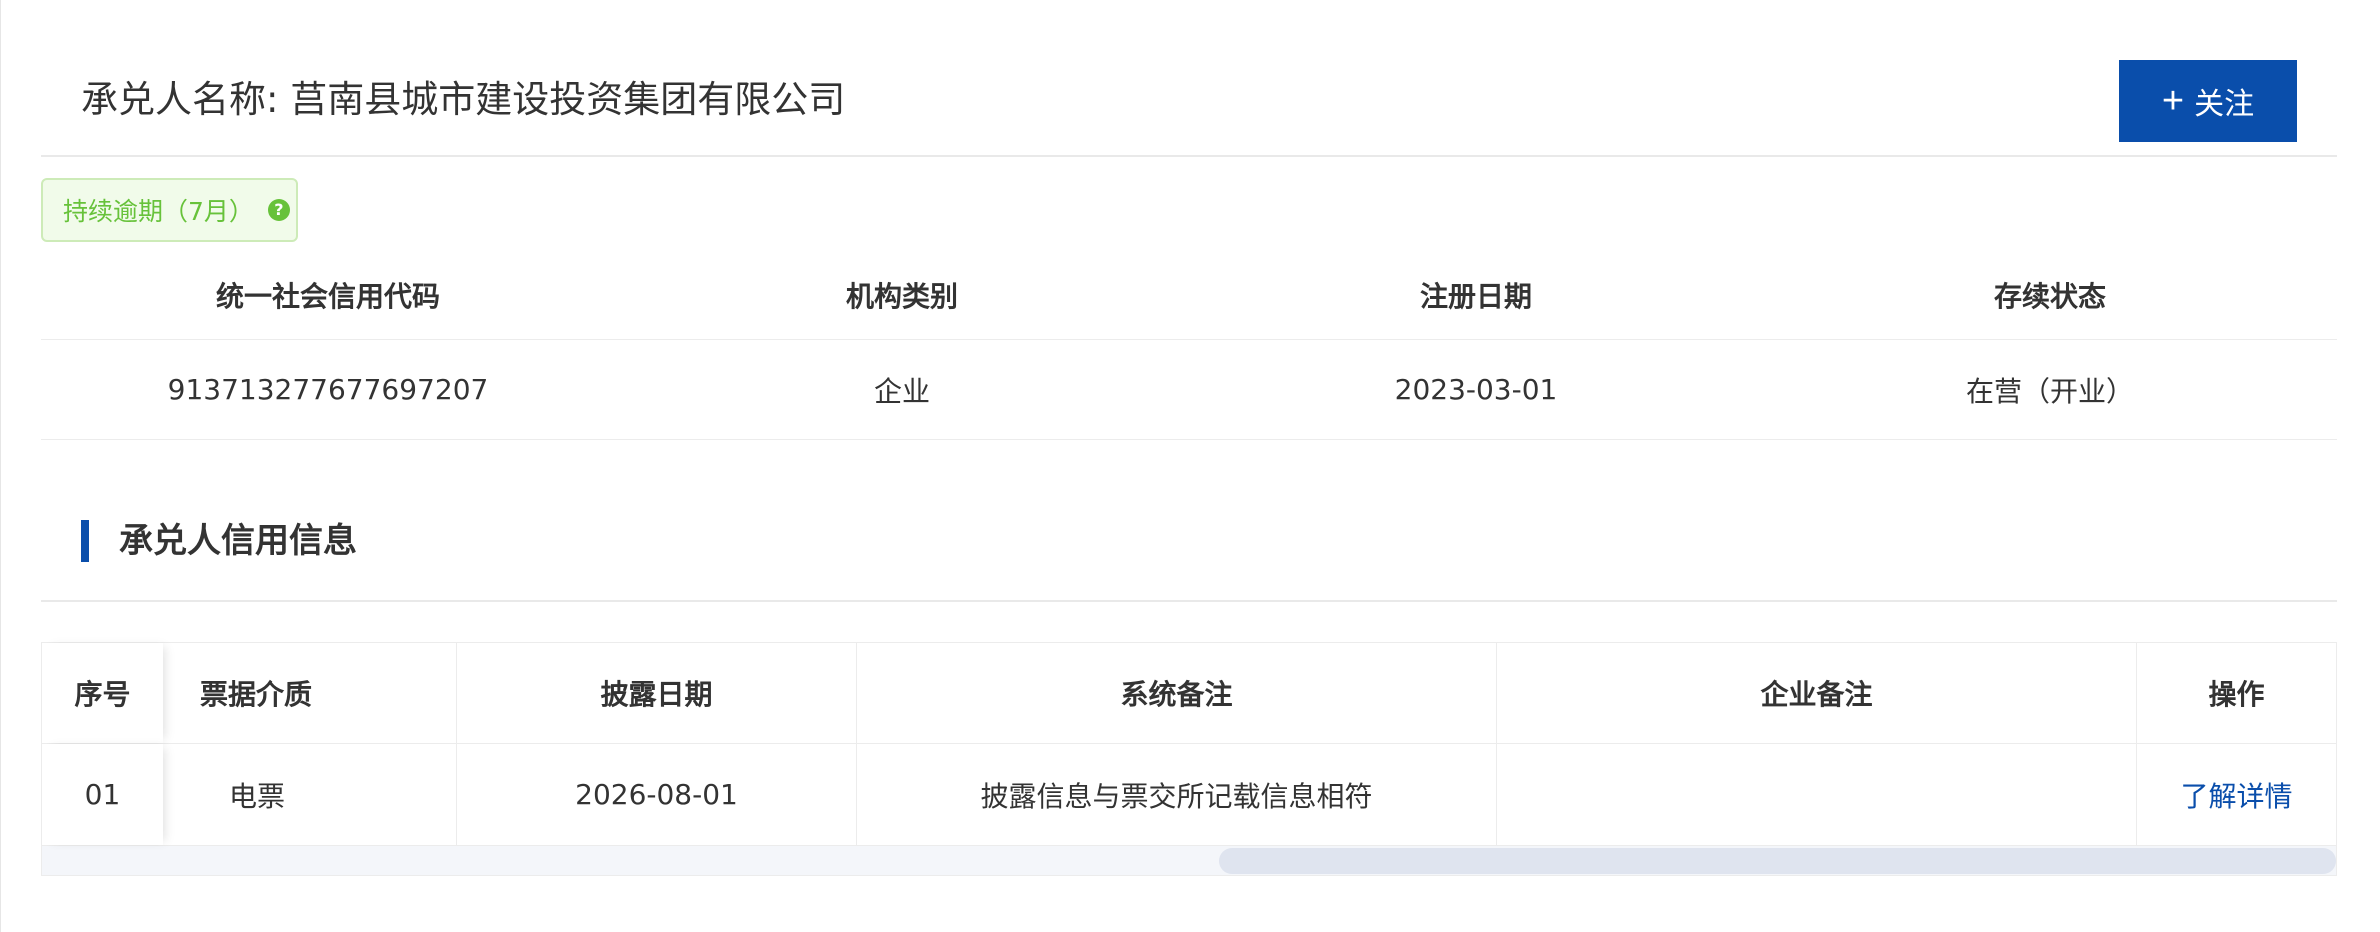  Describe the element at coordinates (1476, 389) in the screenshot. I see `value-register-date: 2023-03-01` at that location.